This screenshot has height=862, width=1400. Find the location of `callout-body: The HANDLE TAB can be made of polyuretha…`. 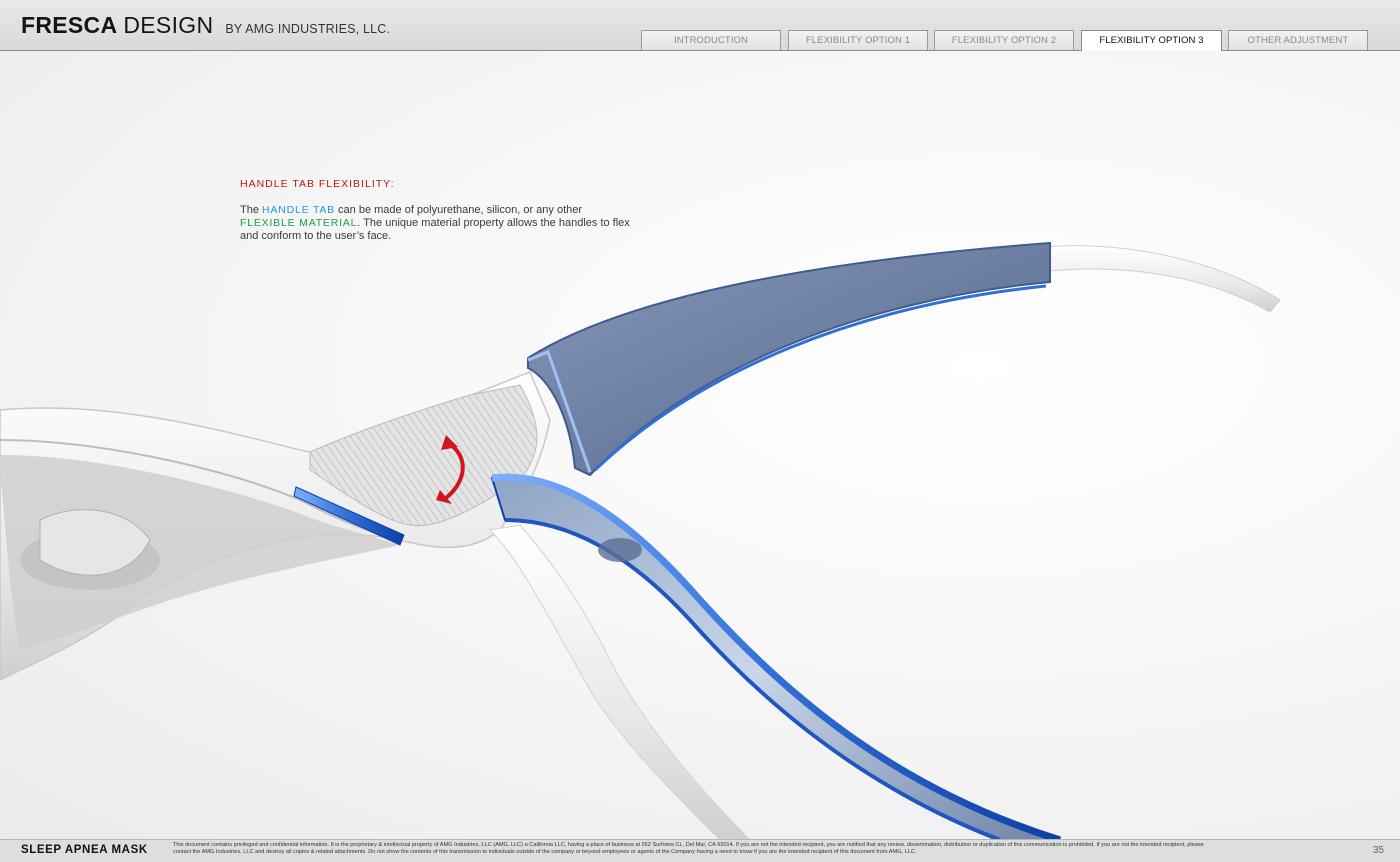

callout-body: The HANDLE TAB can be made of polyuretha… is located at coordinates (440, 223).